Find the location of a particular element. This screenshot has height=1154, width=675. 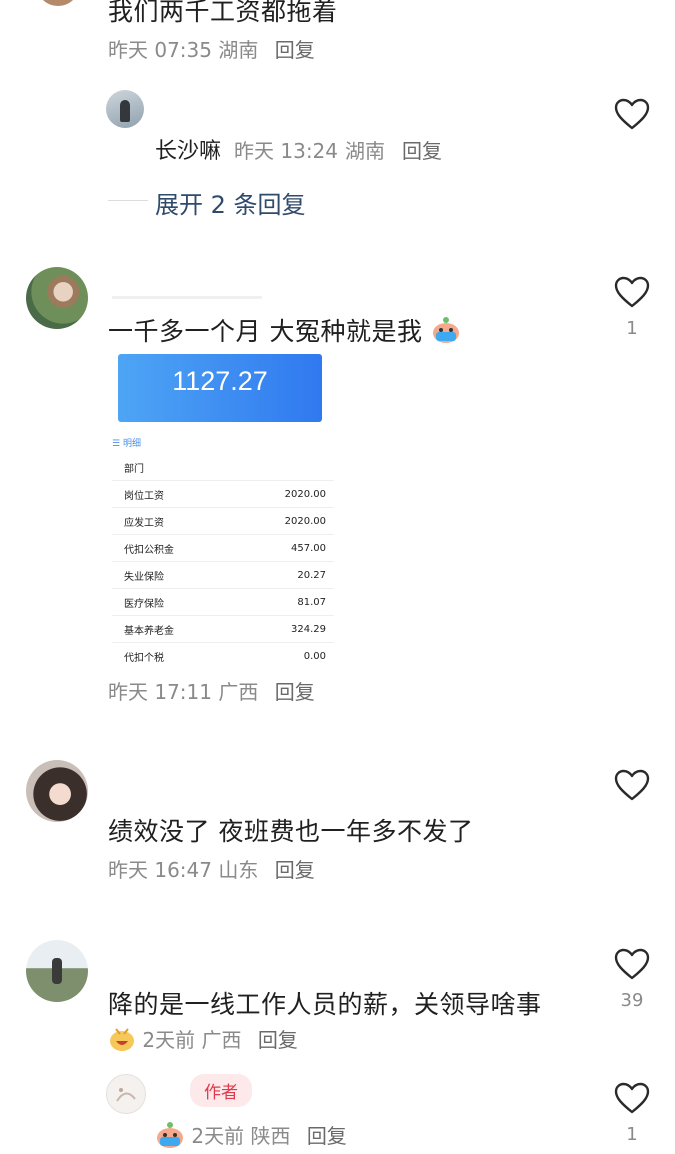

table-row: 代扣个税 0.00 is located at coordinates (225, 657).